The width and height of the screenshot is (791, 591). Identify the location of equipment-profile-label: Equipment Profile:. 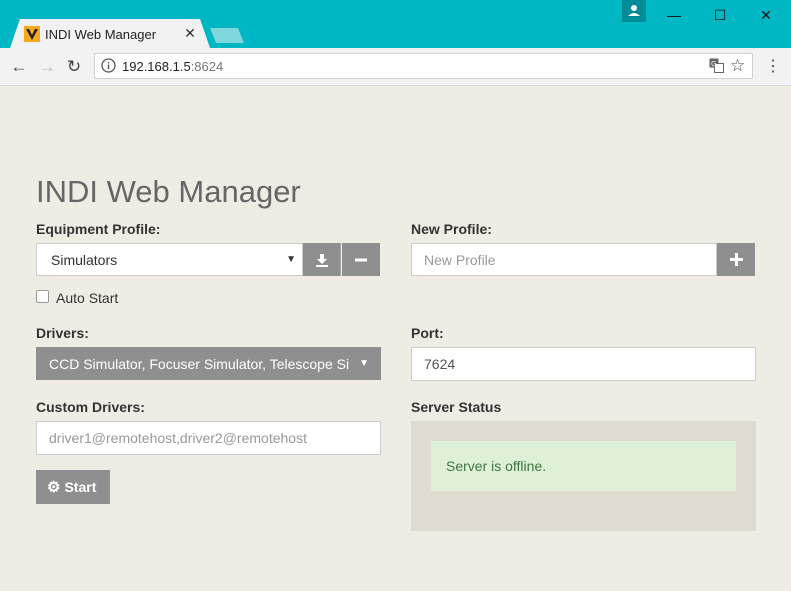
(98, 229).